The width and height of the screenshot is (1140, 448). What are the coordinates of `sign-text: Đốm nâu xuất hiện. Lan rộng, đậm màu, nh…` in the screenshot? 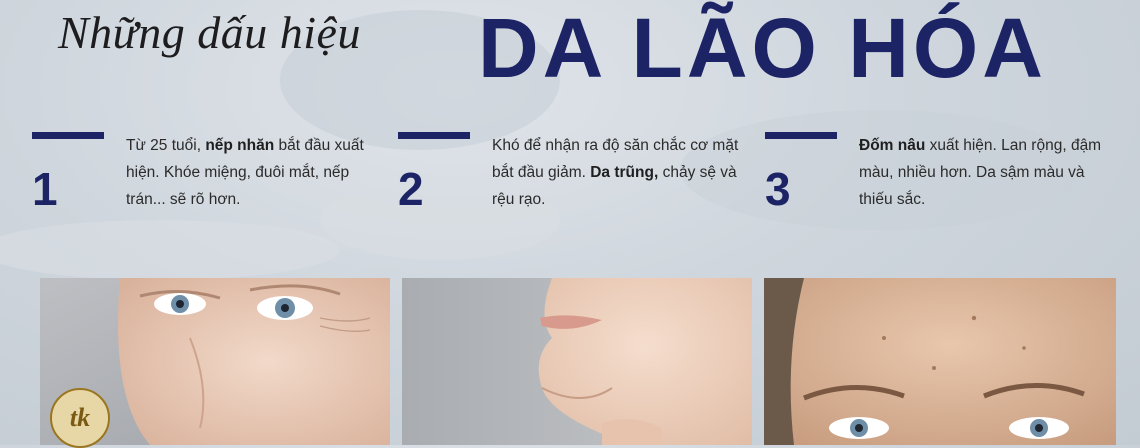 It's located at (980, 172).